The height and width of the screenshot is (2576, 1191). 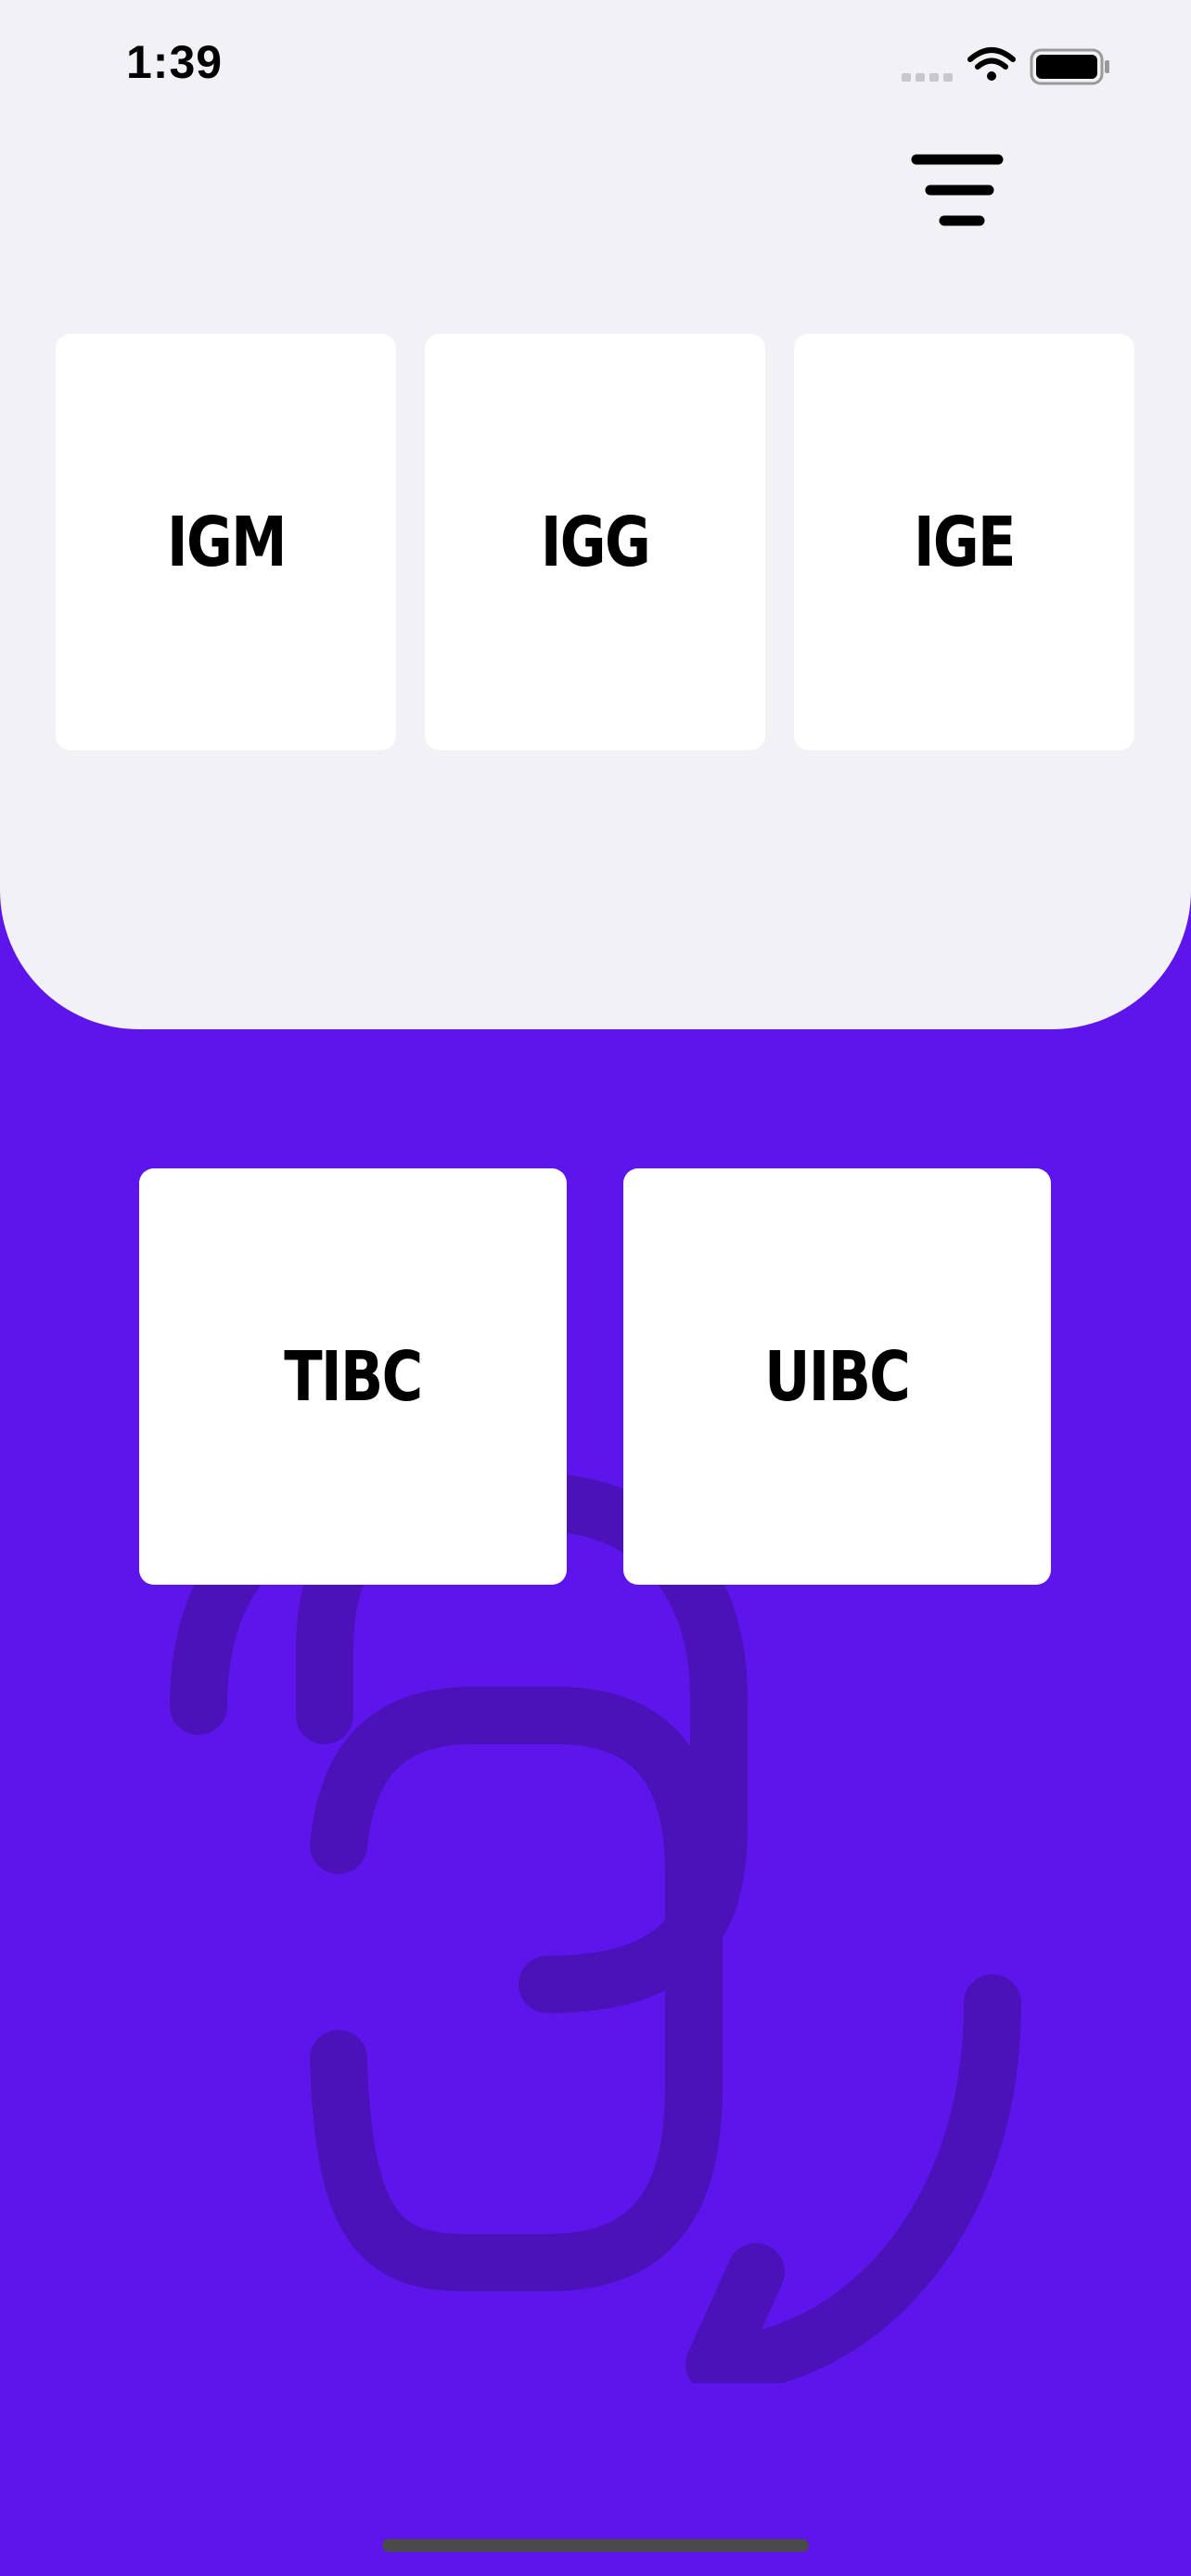 I want to click on card-label: UIBC, so click(x=837, y=1377).